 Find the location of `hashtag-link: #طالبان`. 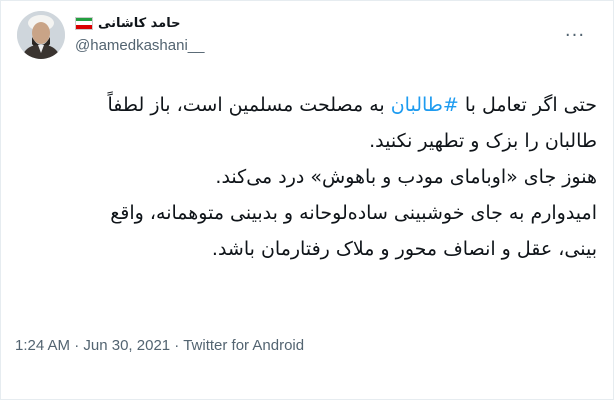

hashtag-link: #طالبان is located at coordinates (425, 105).